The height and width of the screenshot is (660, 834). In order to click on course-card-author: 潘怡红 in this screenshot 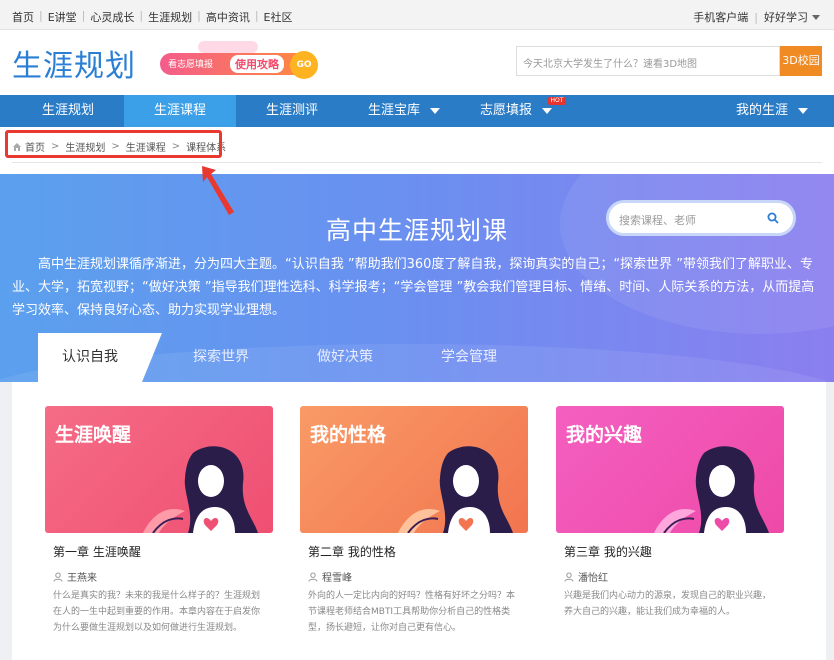, I will do `click(586, 576)`.